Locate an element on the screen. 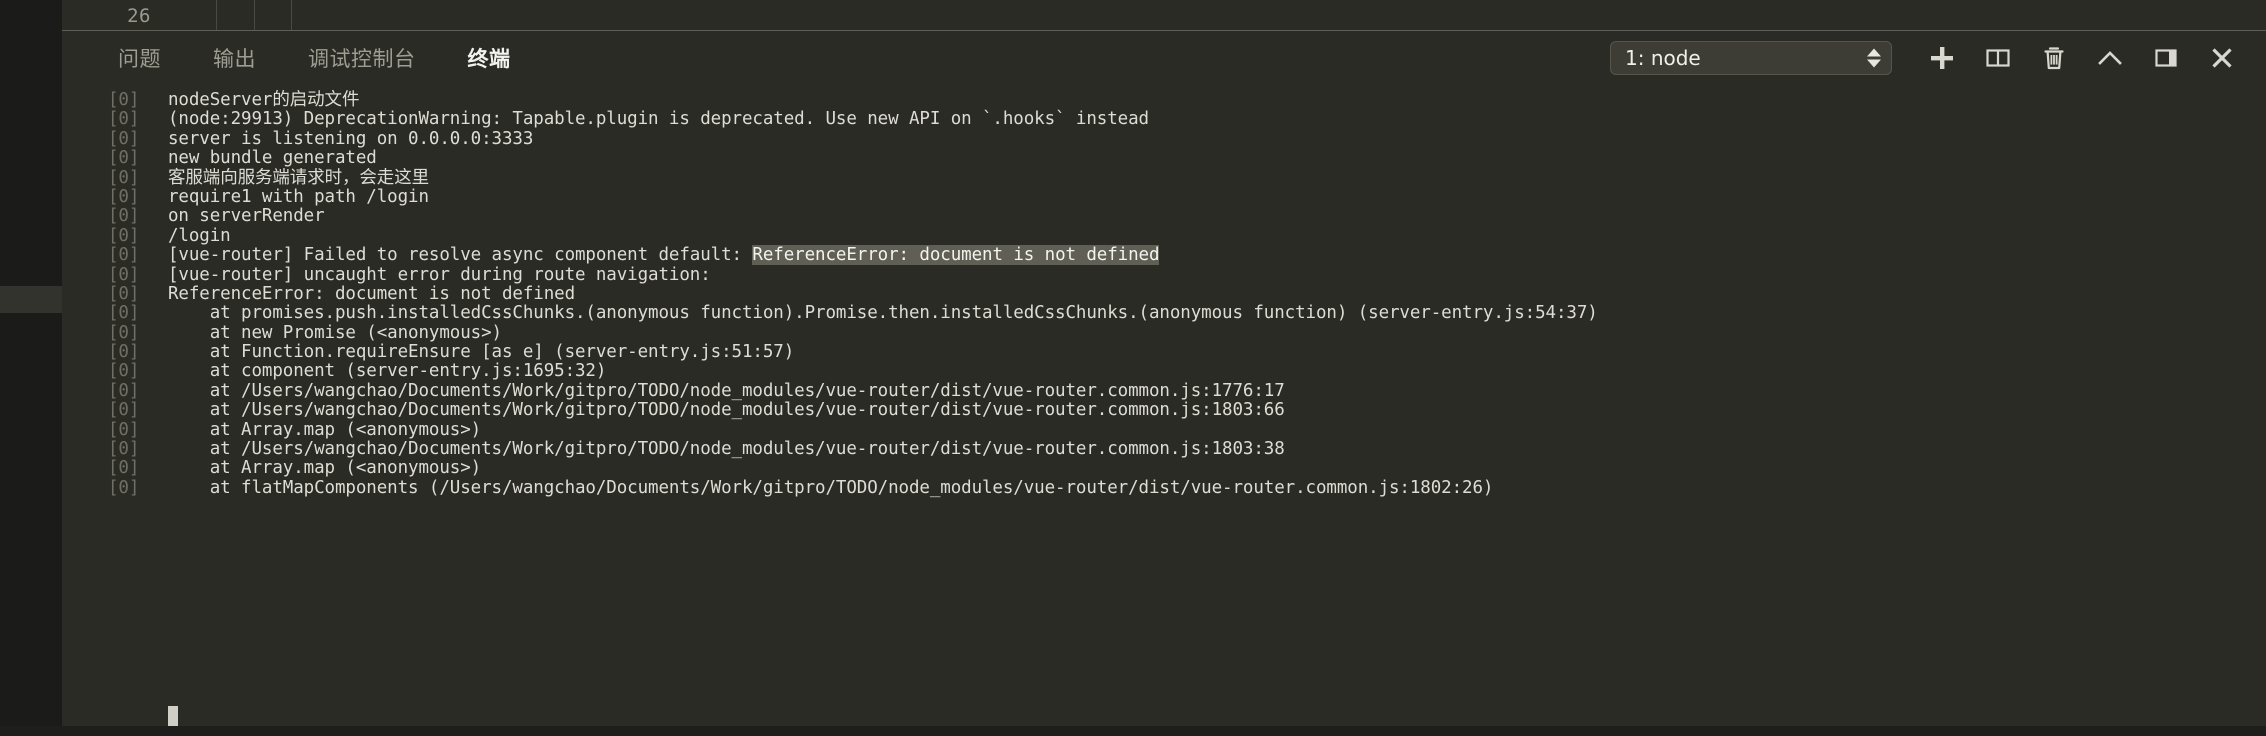 Image resolution: width=2266 pixels, height=736 pixels. terminal-line-text: /login is located at coordinates (199, 235).